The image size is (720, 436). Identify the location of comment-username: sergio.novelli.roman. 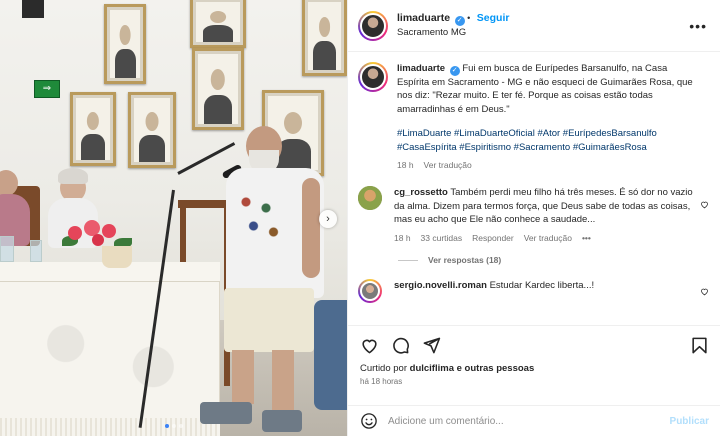
(440, 285).